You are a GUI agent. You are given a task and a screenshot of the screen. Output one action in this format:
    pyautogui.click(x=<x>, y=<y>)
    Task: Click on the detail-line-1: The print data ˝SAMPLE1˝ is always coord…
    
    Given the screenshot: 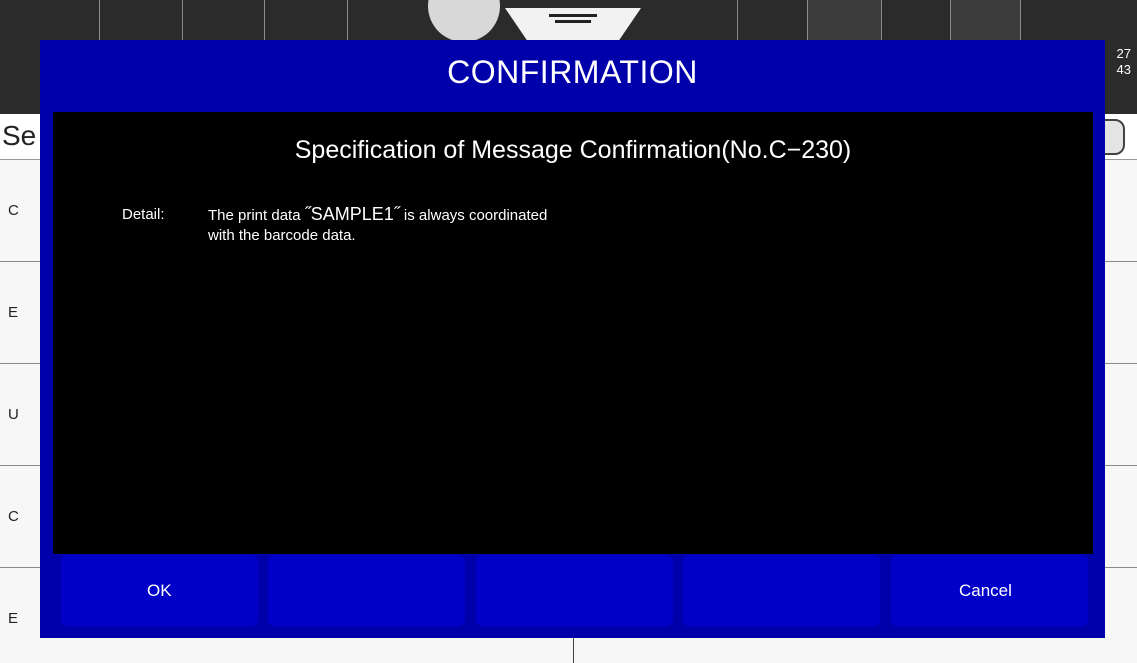 What is the action you would take?
    pyautogui.click(x=377, y=215)
    